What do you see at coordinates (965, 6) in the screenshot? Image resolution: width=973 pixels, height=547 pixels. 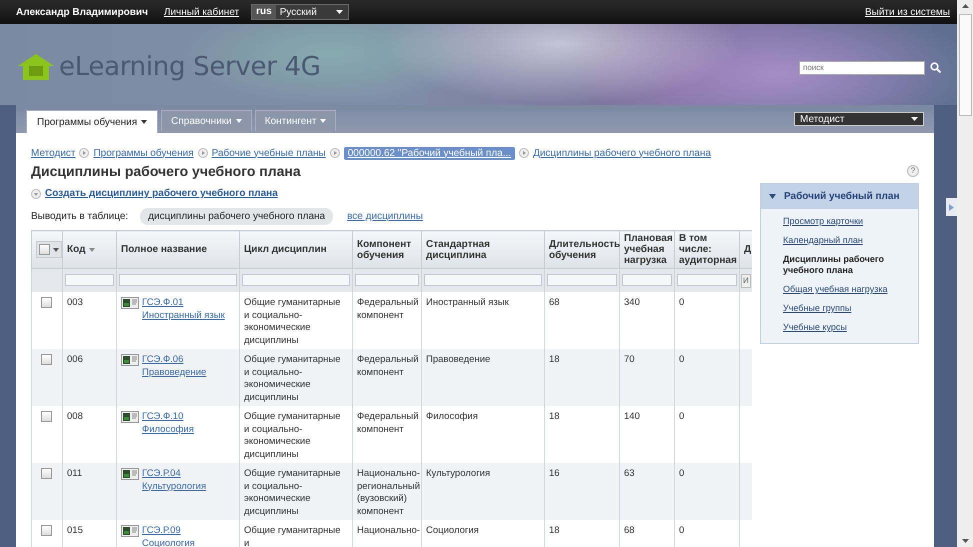 I see `scroll-up-icon` at bounding box center [965, 6].